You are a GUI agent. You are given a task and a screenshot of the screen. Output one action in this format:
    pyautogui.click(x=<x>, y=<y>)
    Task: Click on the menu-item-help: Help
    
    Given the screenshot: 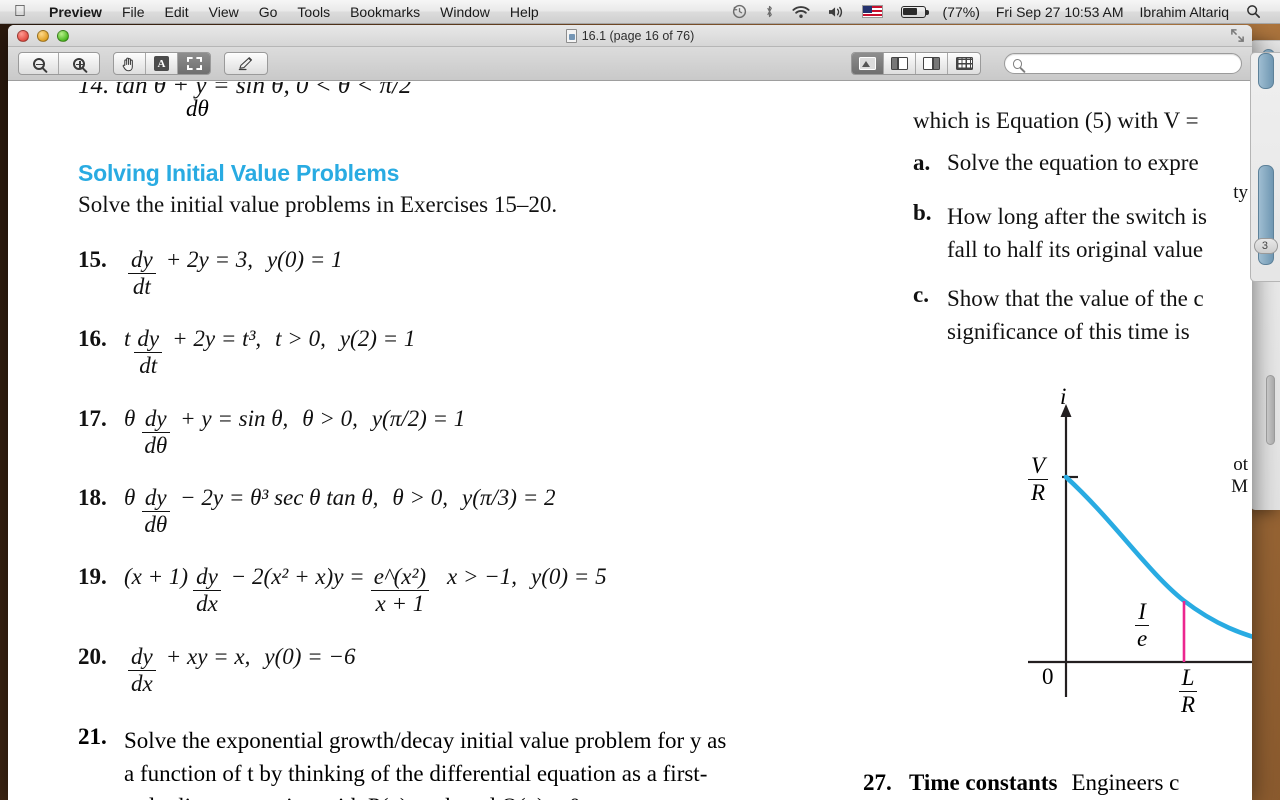 What is the action you would take?
    pyautogui.click(x=524, y=12)
    